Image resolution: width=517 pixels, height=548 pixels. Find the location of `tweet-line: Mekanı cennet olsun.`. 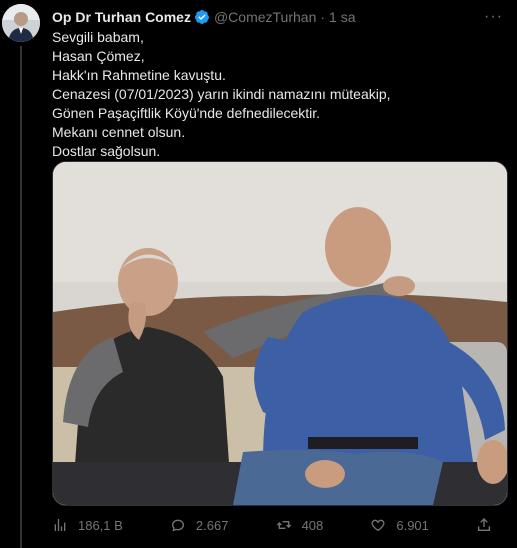

tweet-line: Mekanı cennet olsun. is located at coordinates (119, 132).